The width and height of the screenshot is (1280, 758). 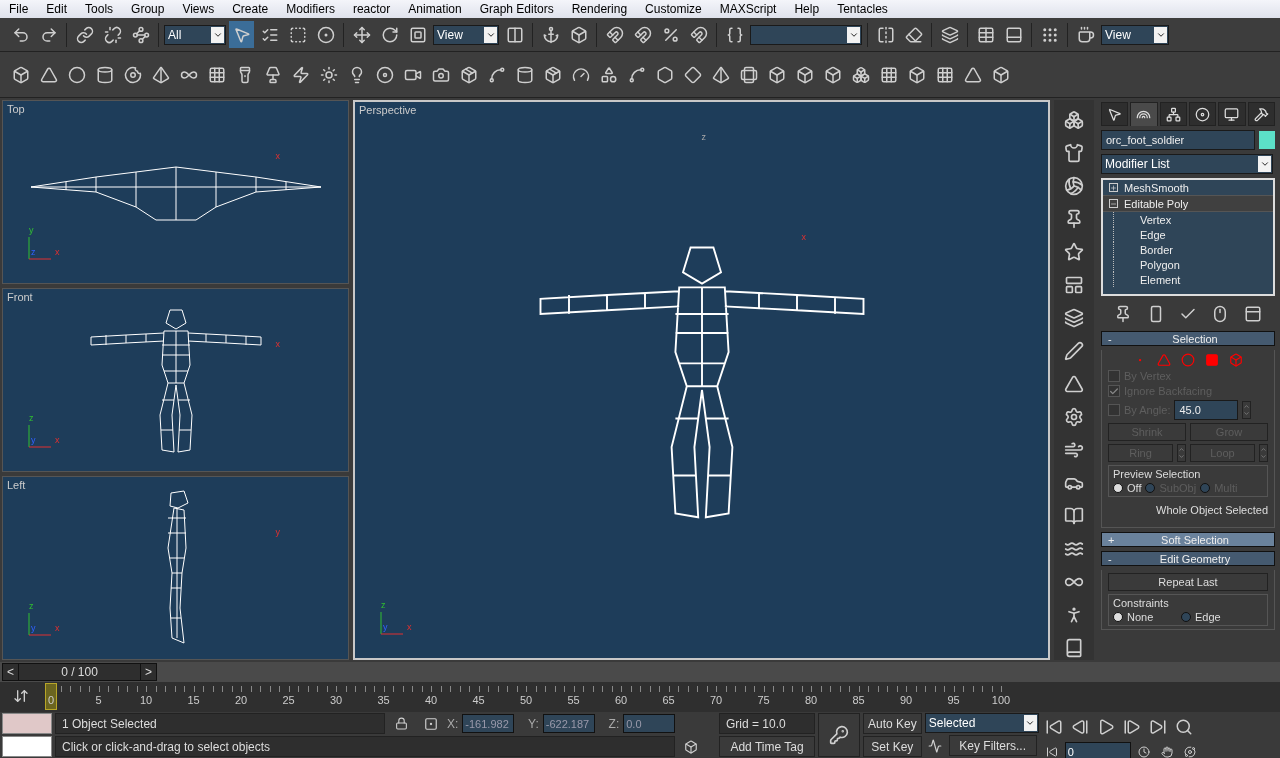 What do you see at coordinates (1157, 474) in the screenshot?
I see `group-title: Preview Selection` at bounding box center [1157, 474].